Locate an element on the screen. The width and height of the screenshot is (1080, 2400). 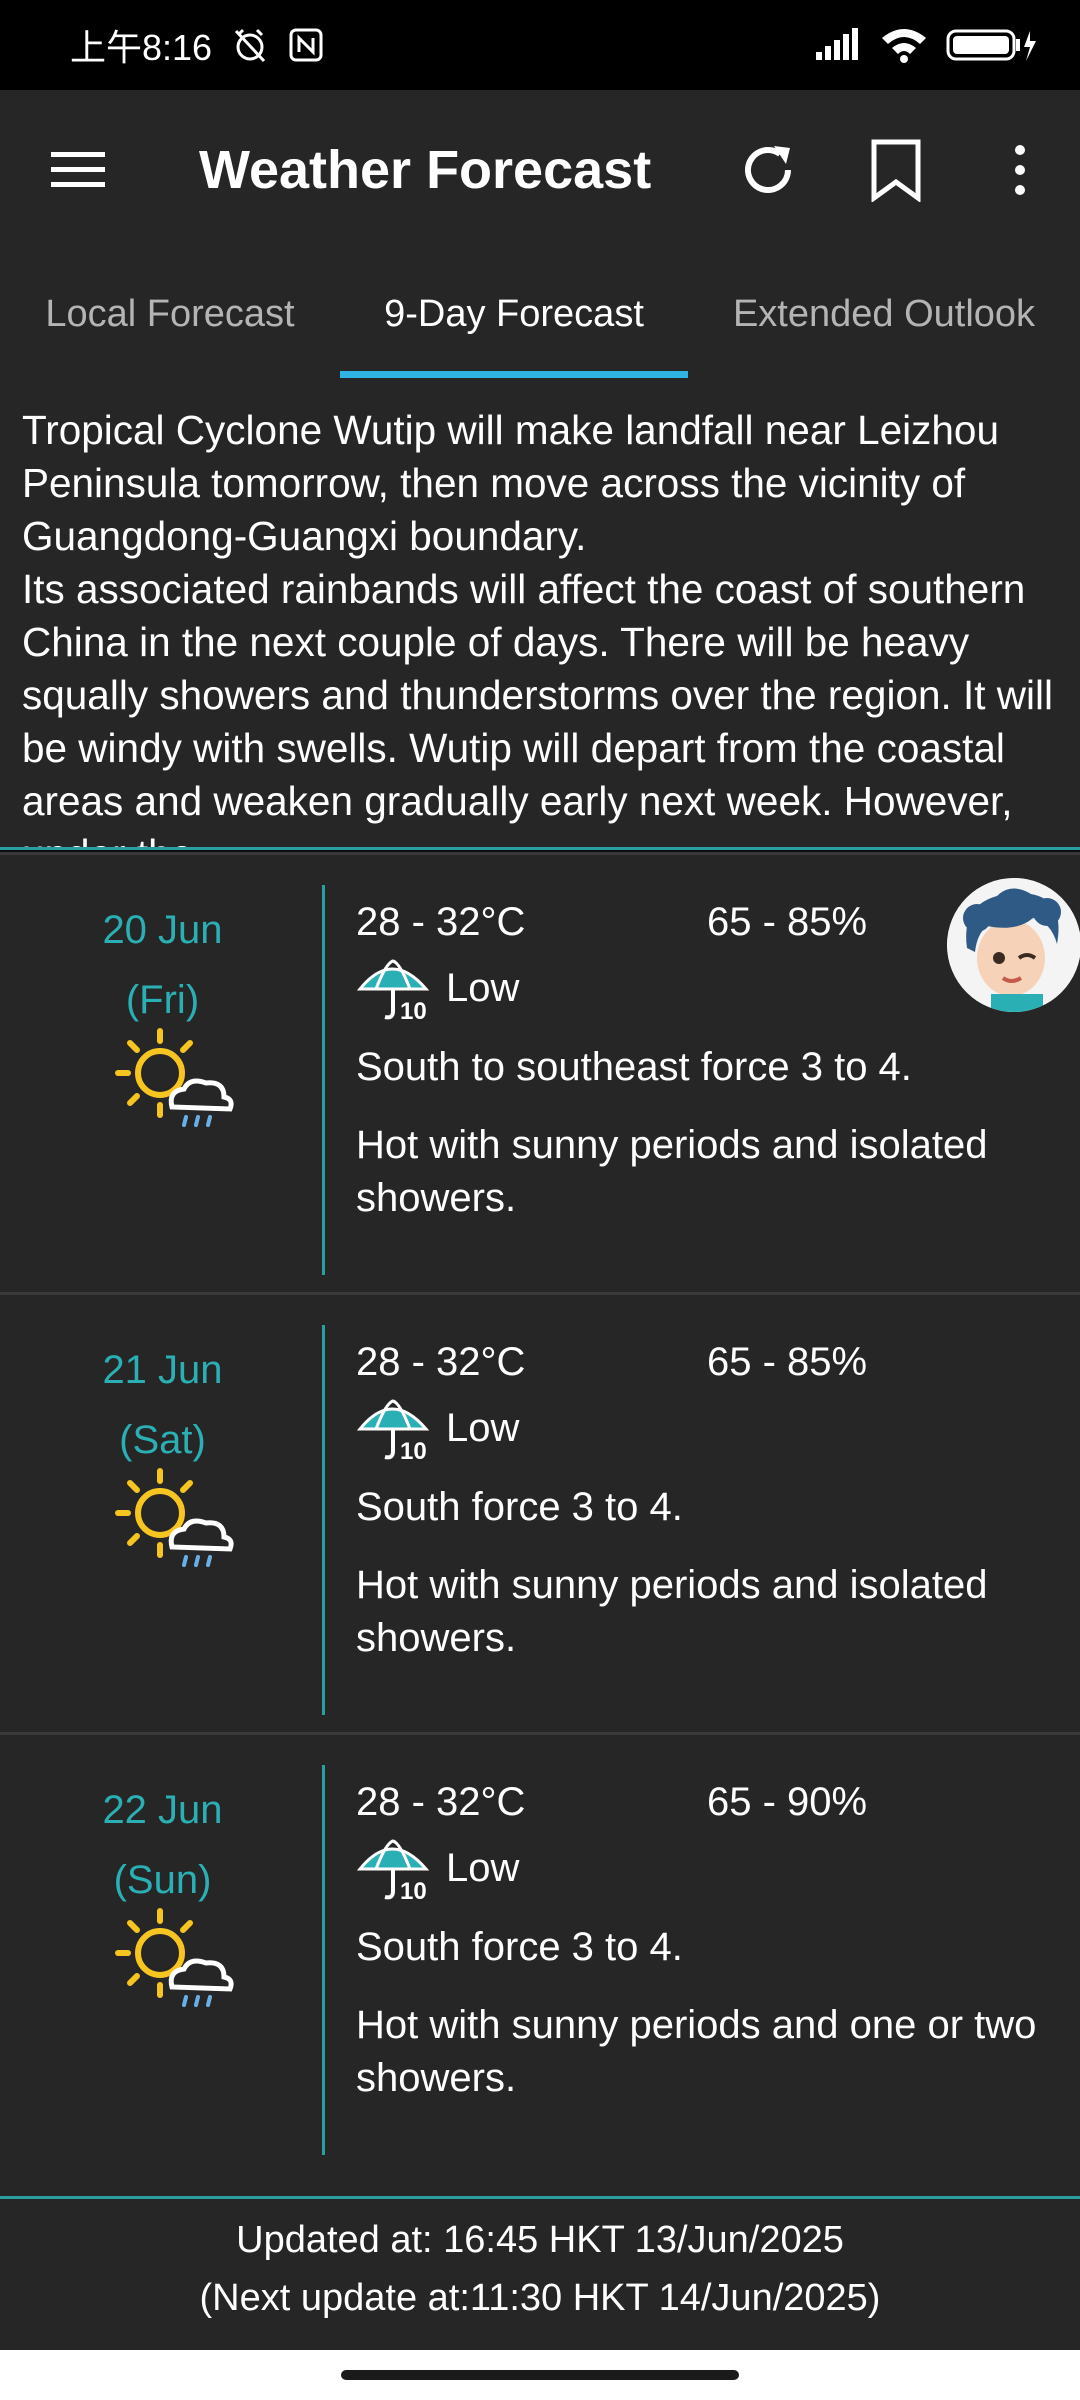
battery-charging-icon is located at coordinates (991, 45).